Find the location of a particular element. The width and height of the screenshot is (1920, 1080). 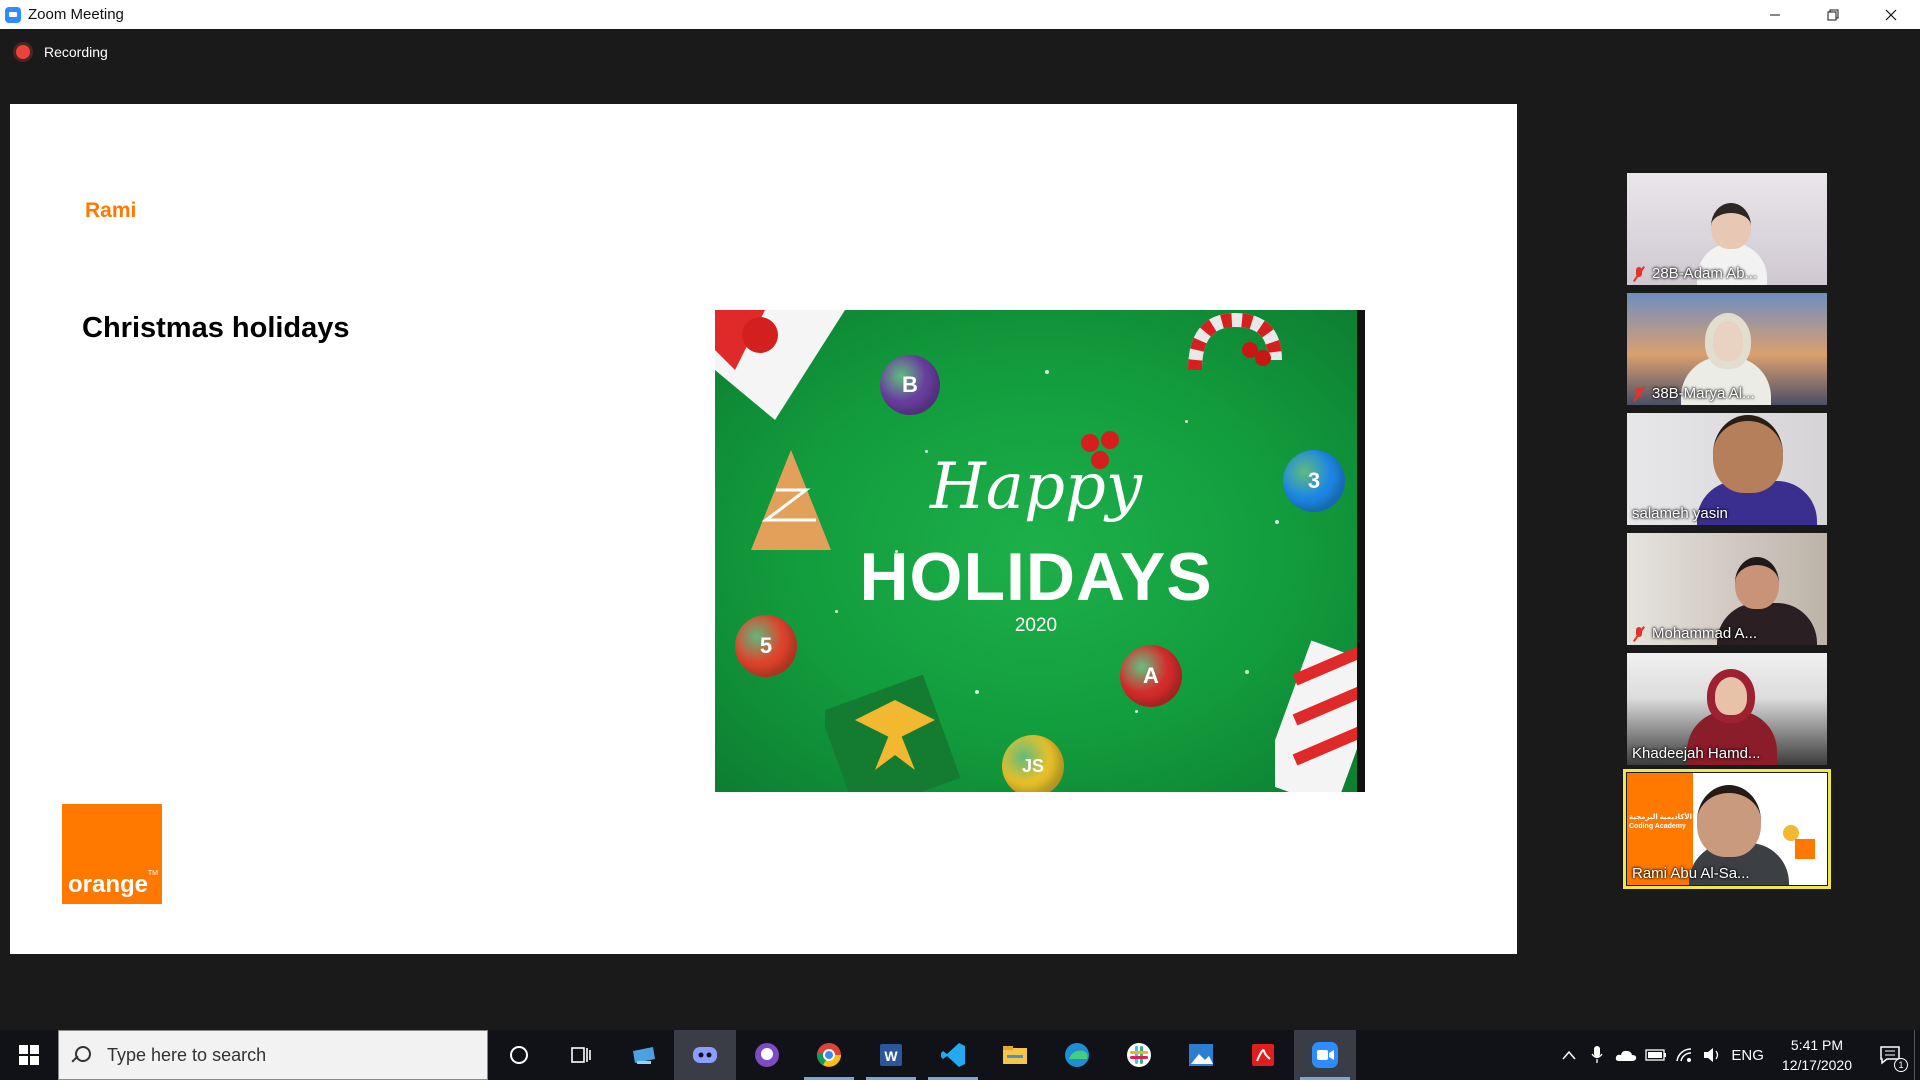

restore-button is located at coordinates (1833, 14).